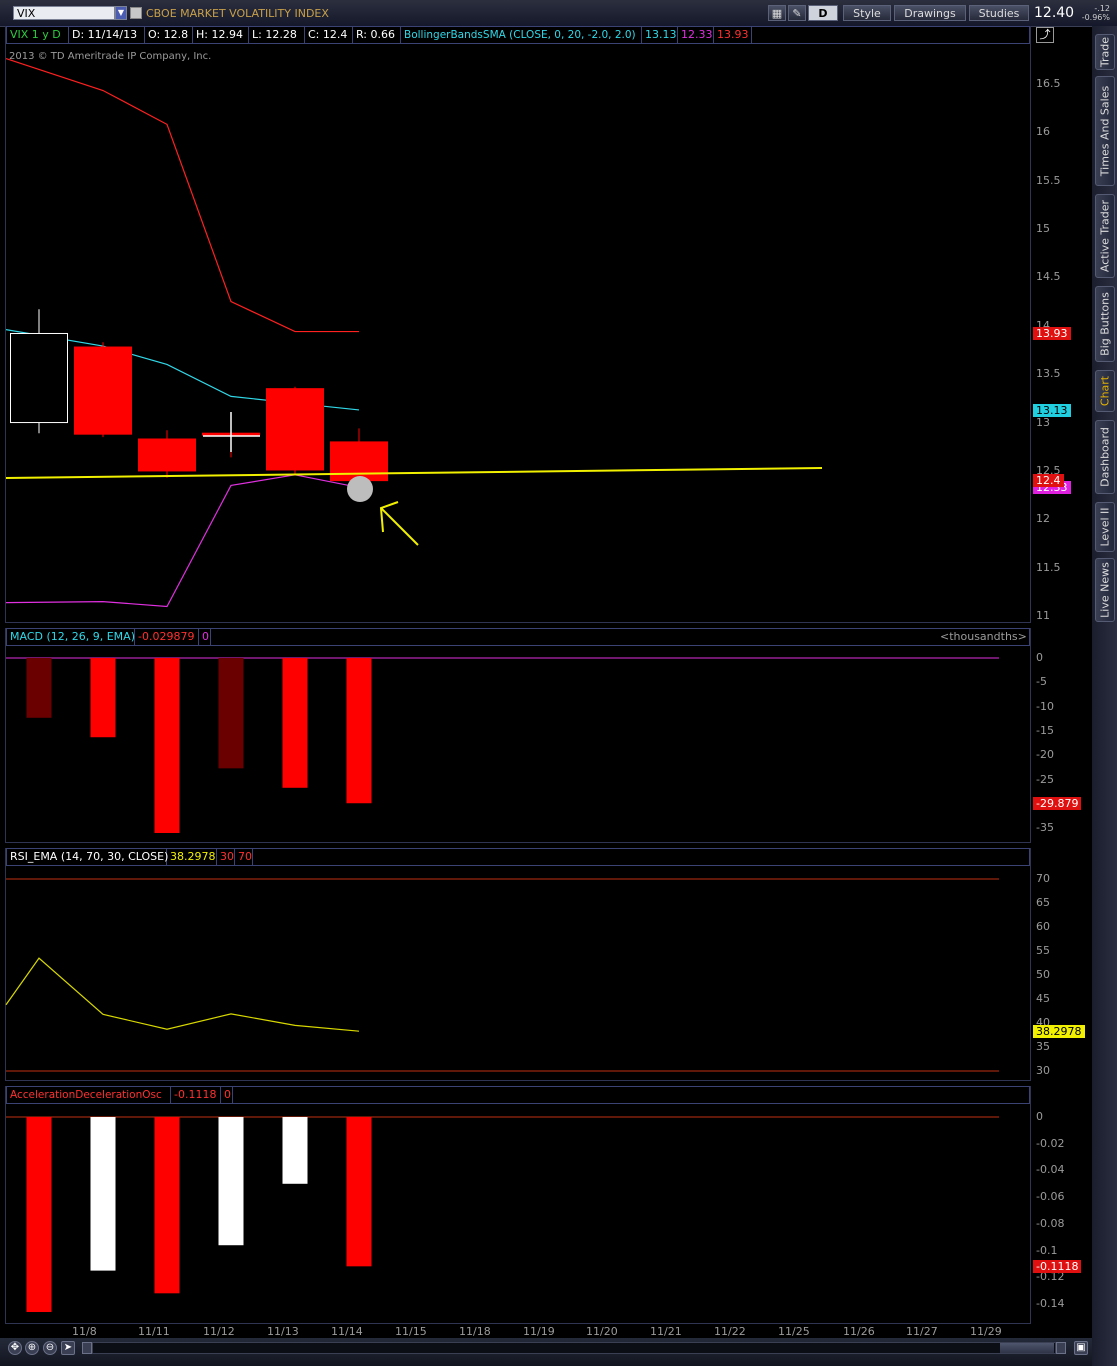 This screenshot has height=1366, width=1117. Describe the element at coordinates (602, 1331) in the screenshot. I see `x-axis-tick: 11/20` at that location.